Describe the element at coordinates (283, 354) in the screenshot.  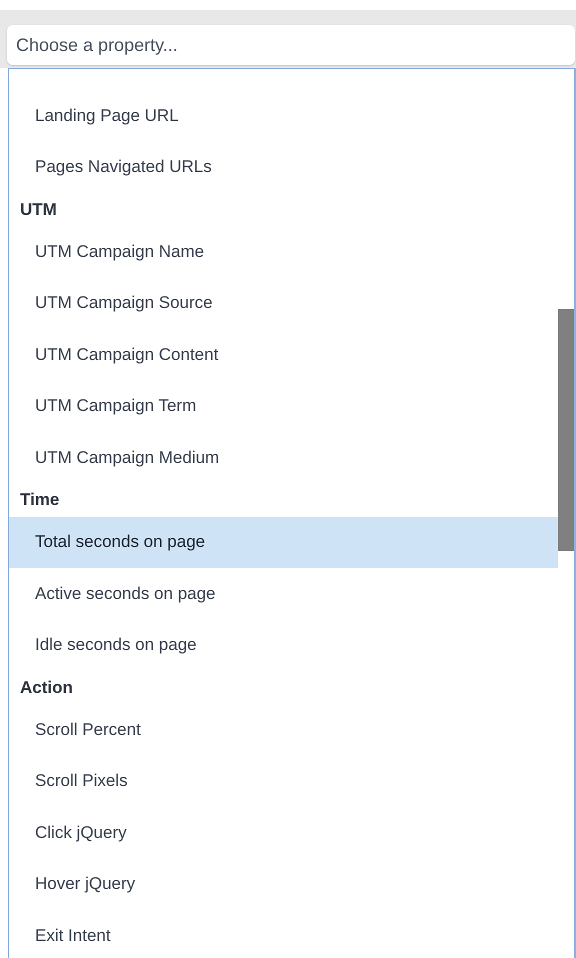
I see `property-option: UTM Campaign Content` at that location.